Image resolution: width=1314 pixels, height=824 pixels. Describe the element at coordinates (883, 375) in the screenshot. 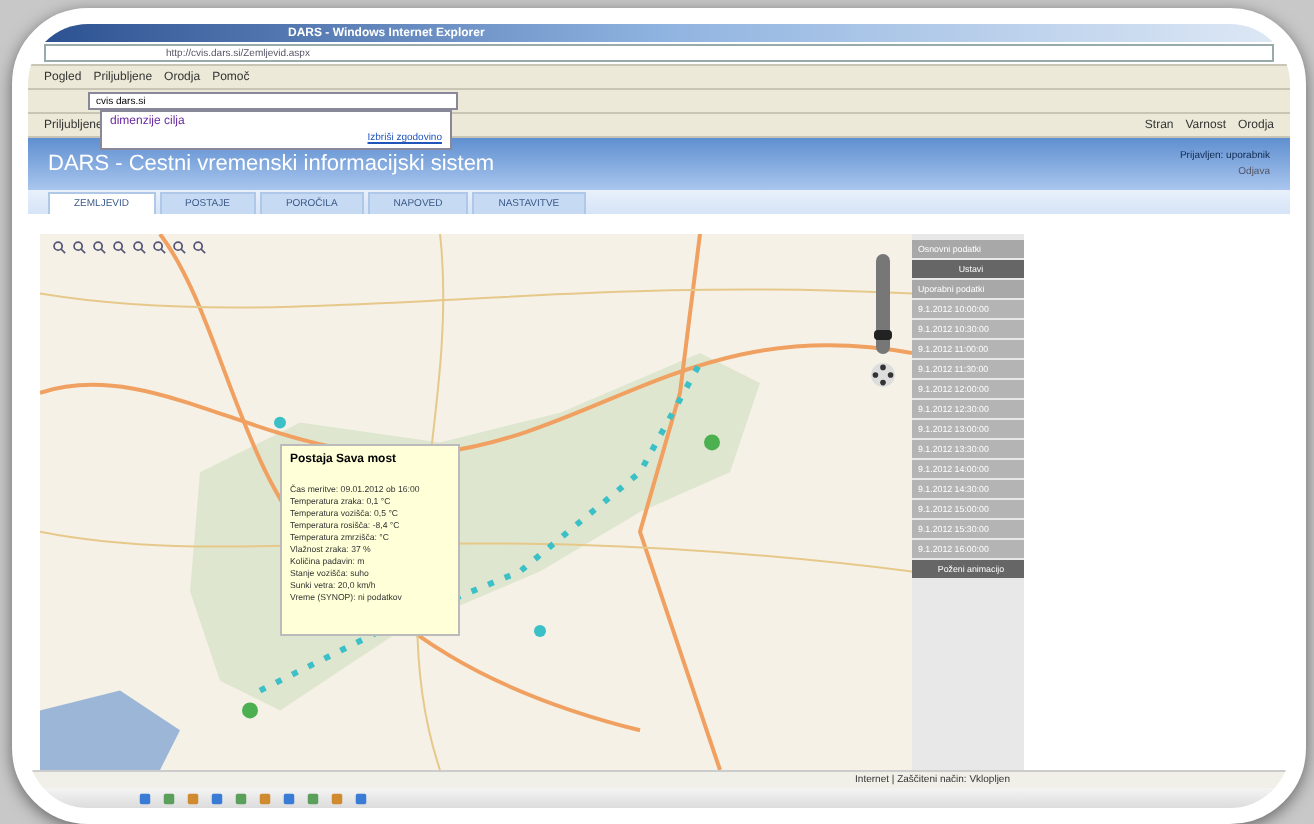

I see `pan-control-icon` at that location.